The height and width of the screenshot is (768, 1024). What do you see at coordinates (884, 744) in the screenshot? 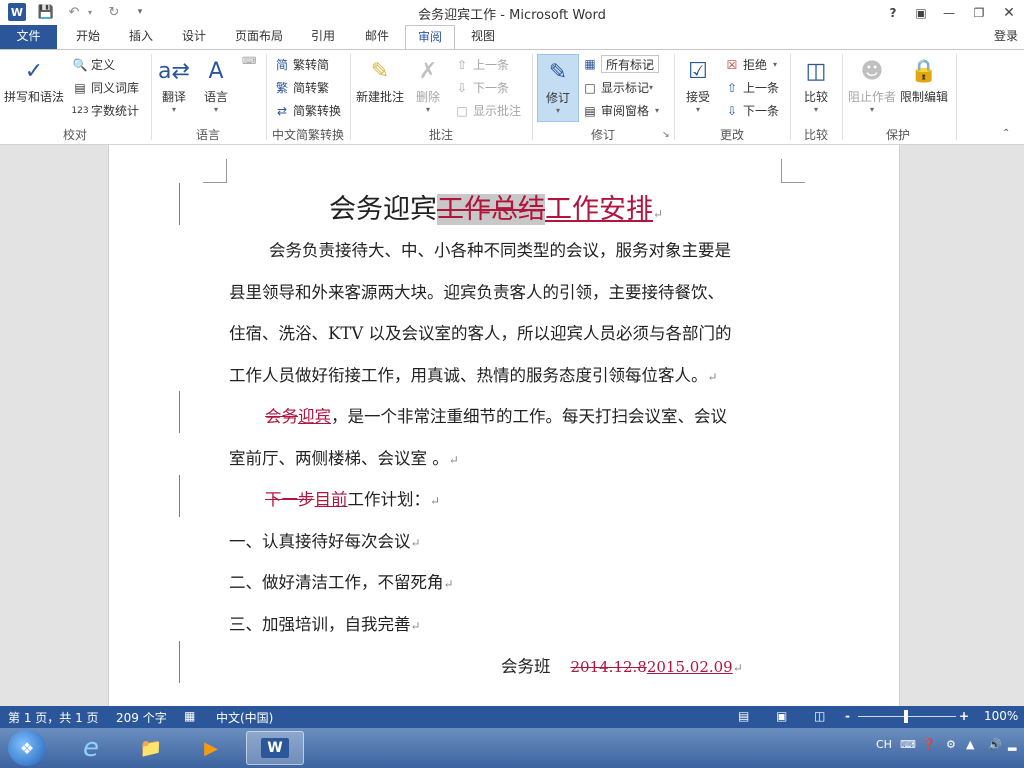
I see `ime-indicator: CH` at bounding box center [884, 744].